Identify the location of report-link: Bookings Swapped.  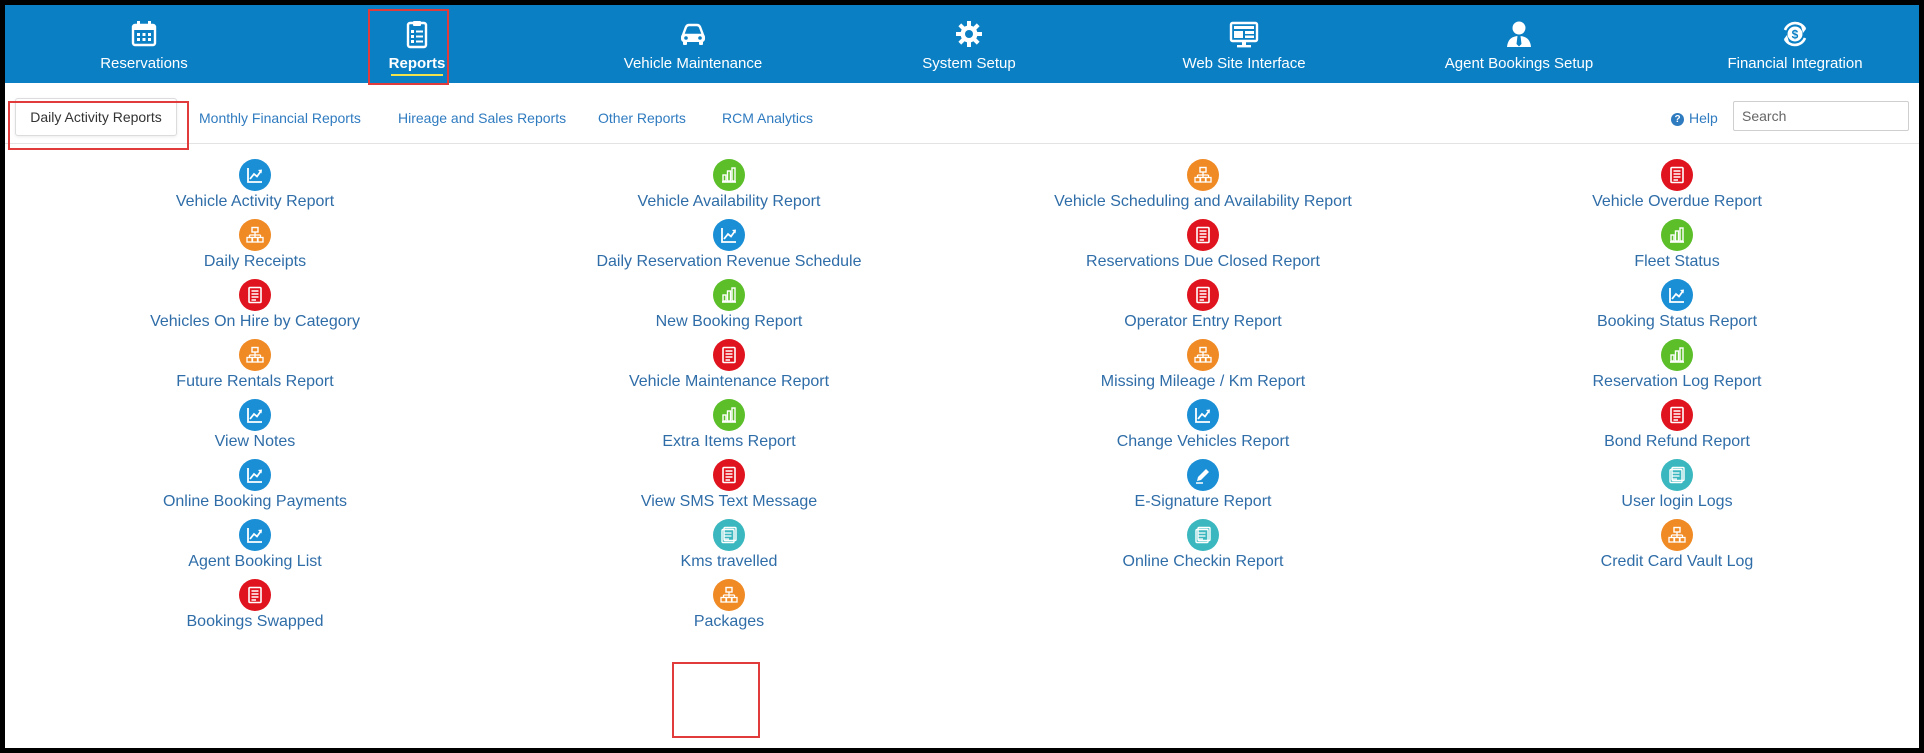
(255, 609).